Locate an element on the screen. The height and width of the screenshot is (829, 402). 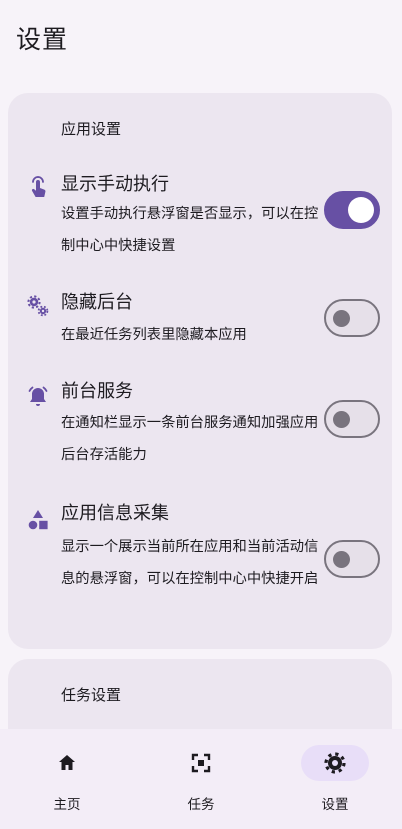
nav-label: 主页 is located at coordinates (67, 805).